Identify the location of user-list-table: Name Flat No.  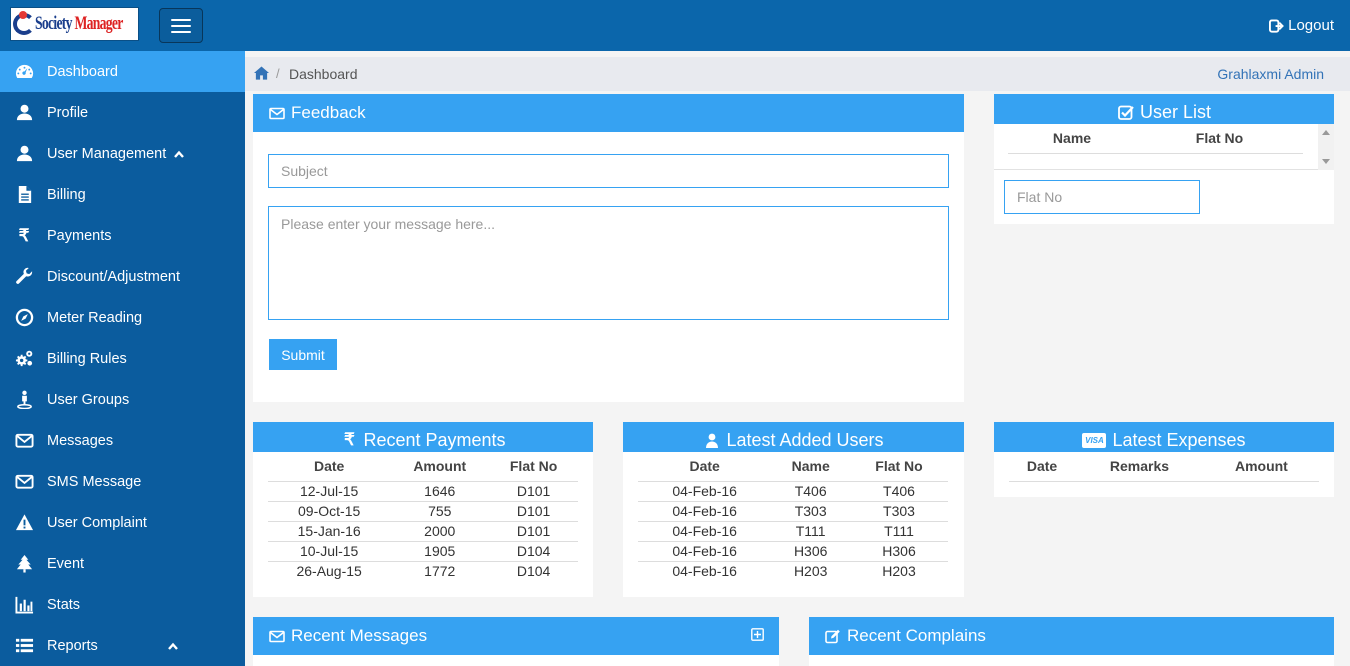
(1155, 139).